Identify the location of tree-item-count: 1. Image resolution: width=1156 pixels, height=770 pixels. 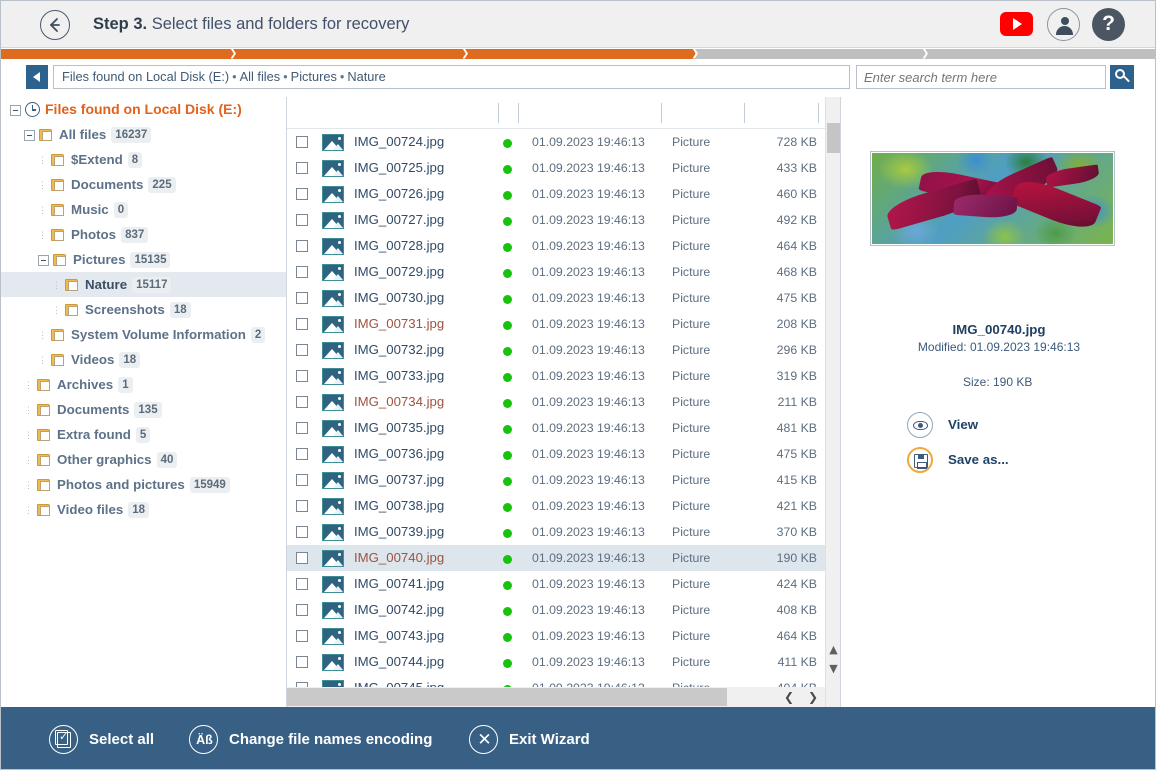
(125, 385).